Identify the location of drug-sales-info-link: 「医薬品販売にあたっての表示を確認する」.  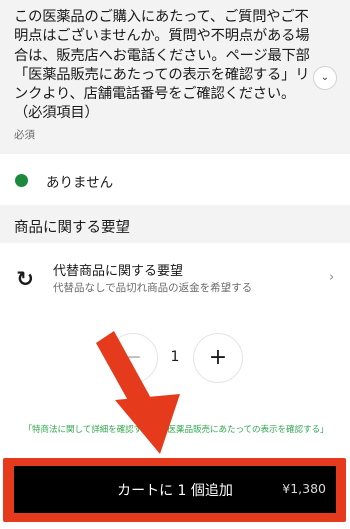
(245, 430).